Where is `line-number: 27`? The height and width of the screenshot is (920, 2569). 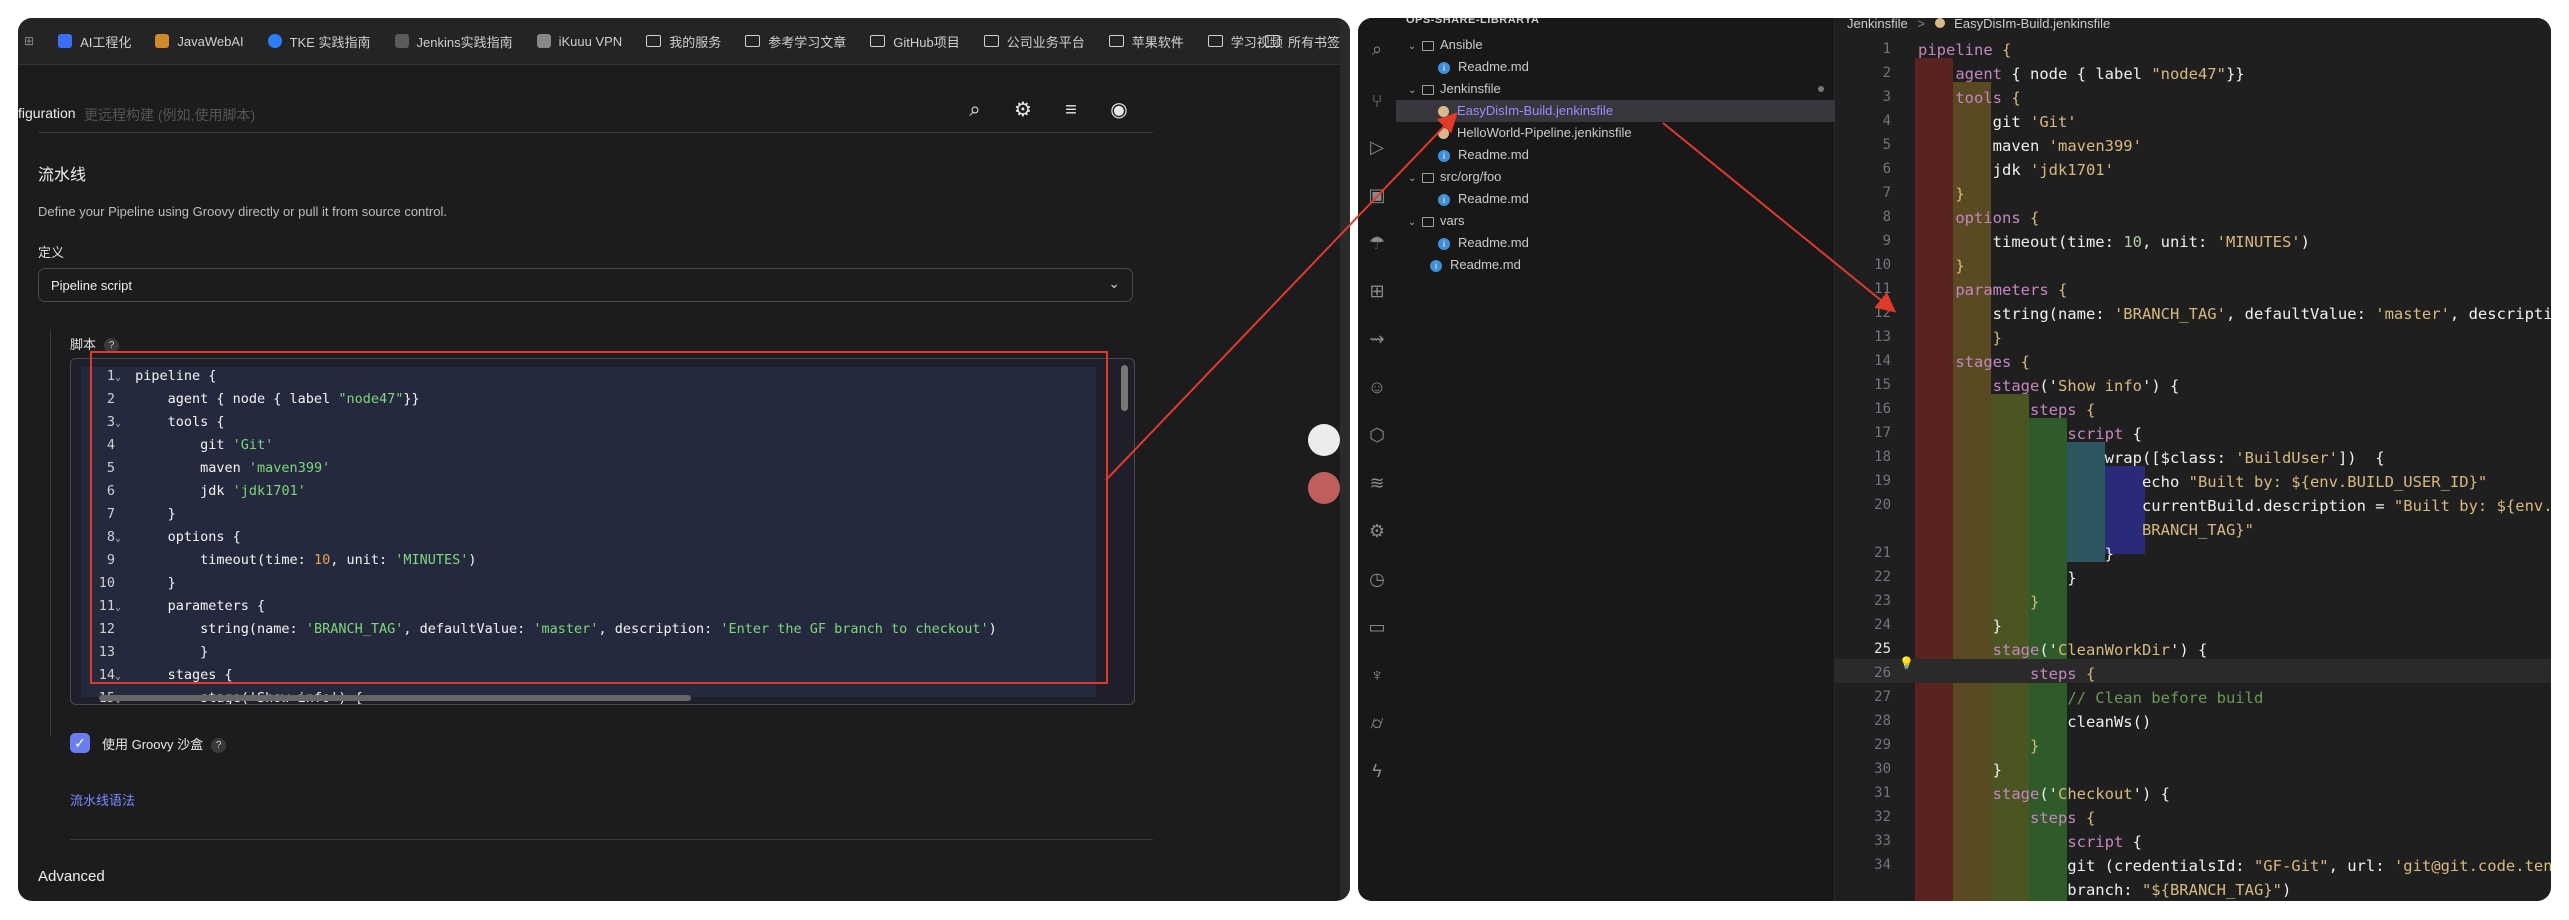
line-number: 27 is located at coordinates (1882, 697).